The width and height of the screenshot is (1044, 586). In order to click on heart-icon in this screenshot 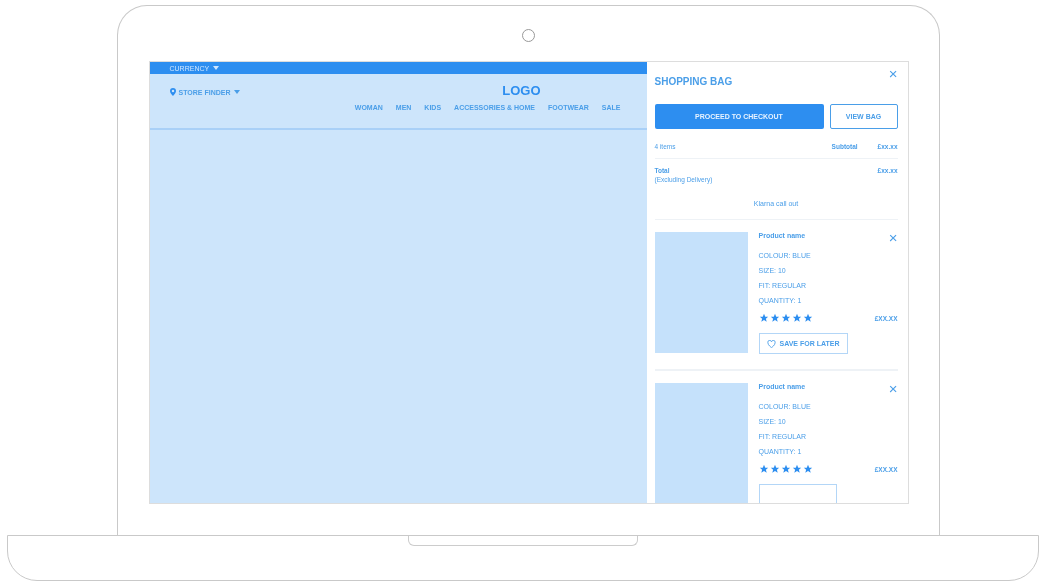, I will do `click(771, 343)`.